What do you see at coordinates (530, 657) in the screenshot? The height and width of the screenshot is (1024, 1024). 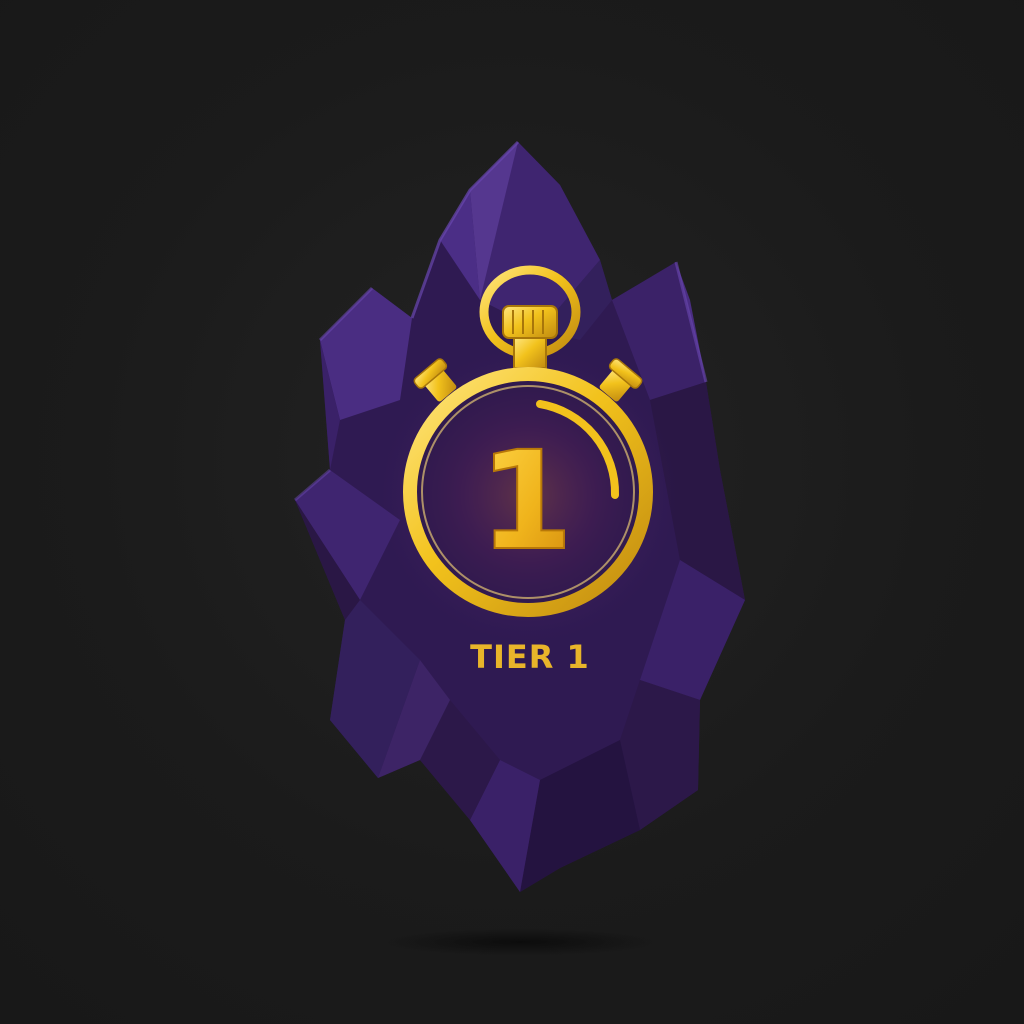 I see `tier-label: TIER 1` at bounding box center [530, 657].